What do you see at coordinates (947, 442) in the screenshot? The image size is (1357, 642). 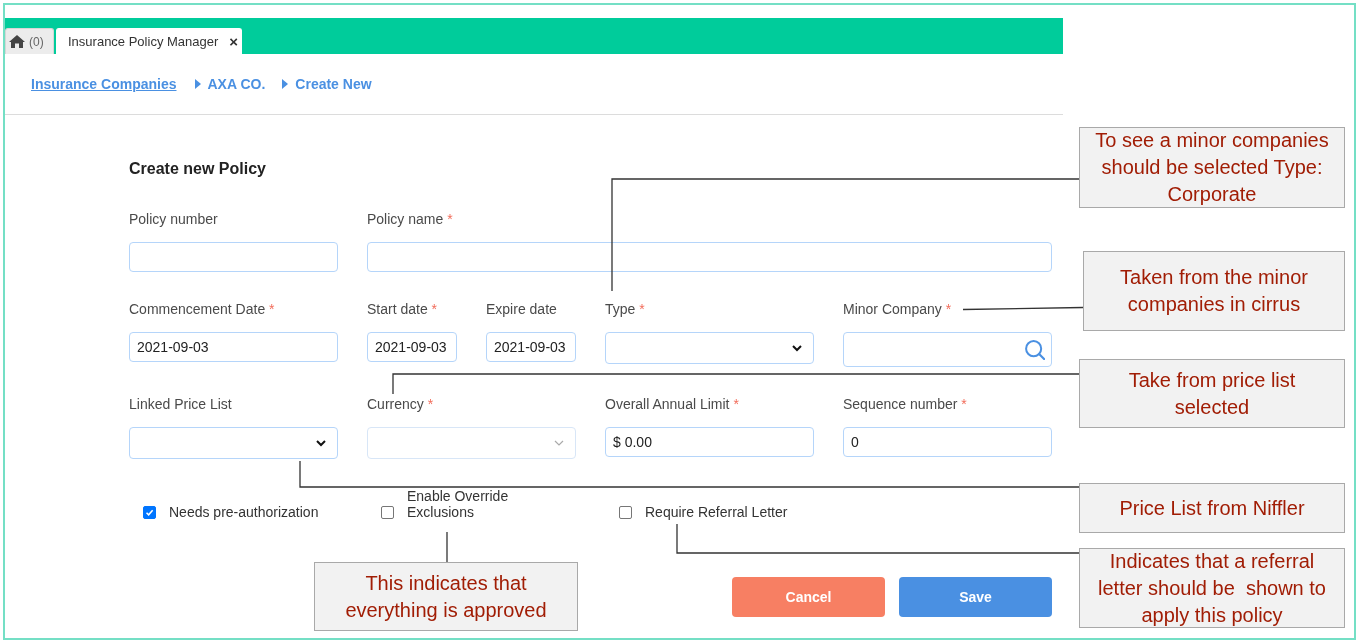 I see `text-field: 0` at bounding box center [947, 442].